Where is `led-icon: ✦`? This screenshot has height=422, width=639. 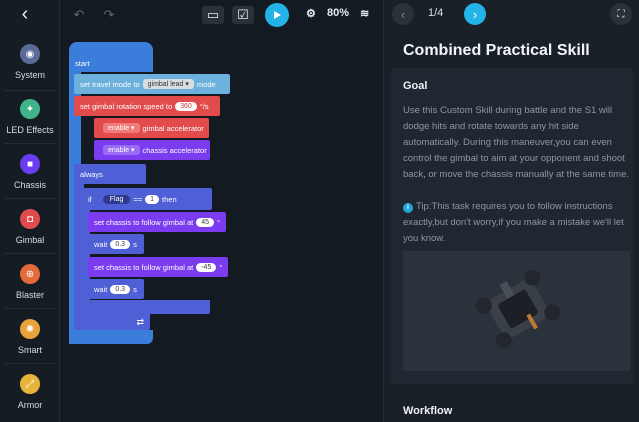
led-icon: ✦ is located at coordinates (30, 109).